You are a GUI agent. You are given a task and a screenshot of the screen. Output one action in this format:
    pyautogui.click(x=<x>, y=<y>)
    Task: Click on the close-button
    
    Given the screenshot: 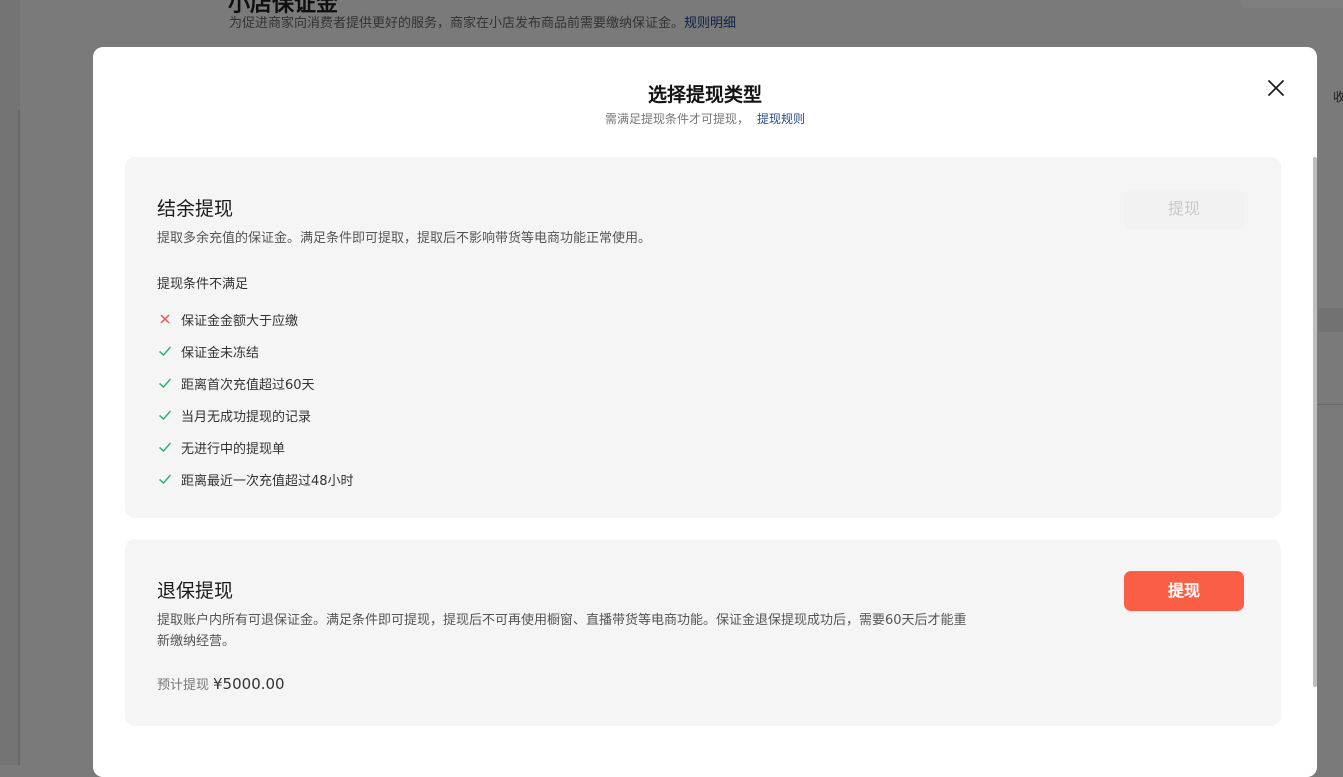 What is the action you would take?
    pyautogui.click(x=1276, y=88)
    